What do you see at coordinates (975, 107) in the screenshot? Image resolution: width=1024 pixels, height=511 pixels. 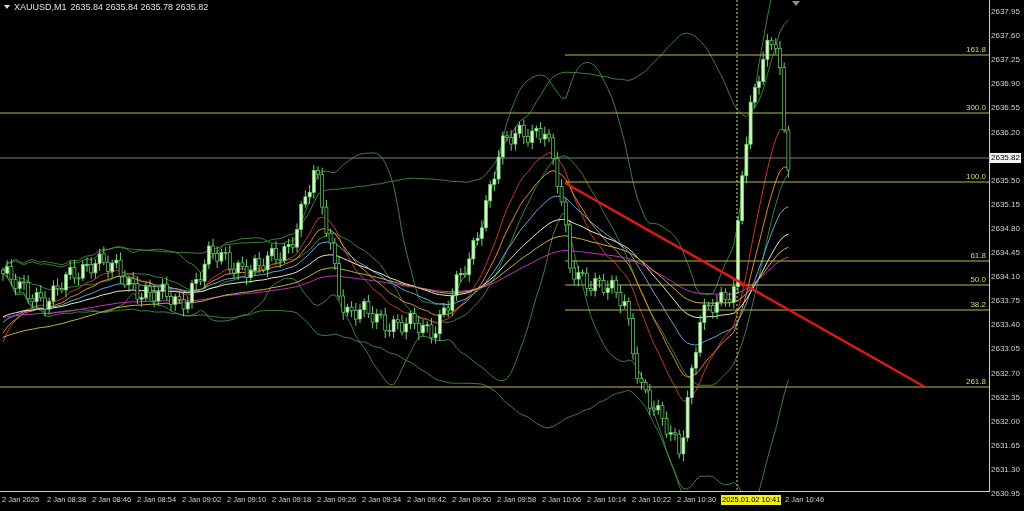 I see `fibonacci-level-label: 300.0` at bounding box center [975, 107].